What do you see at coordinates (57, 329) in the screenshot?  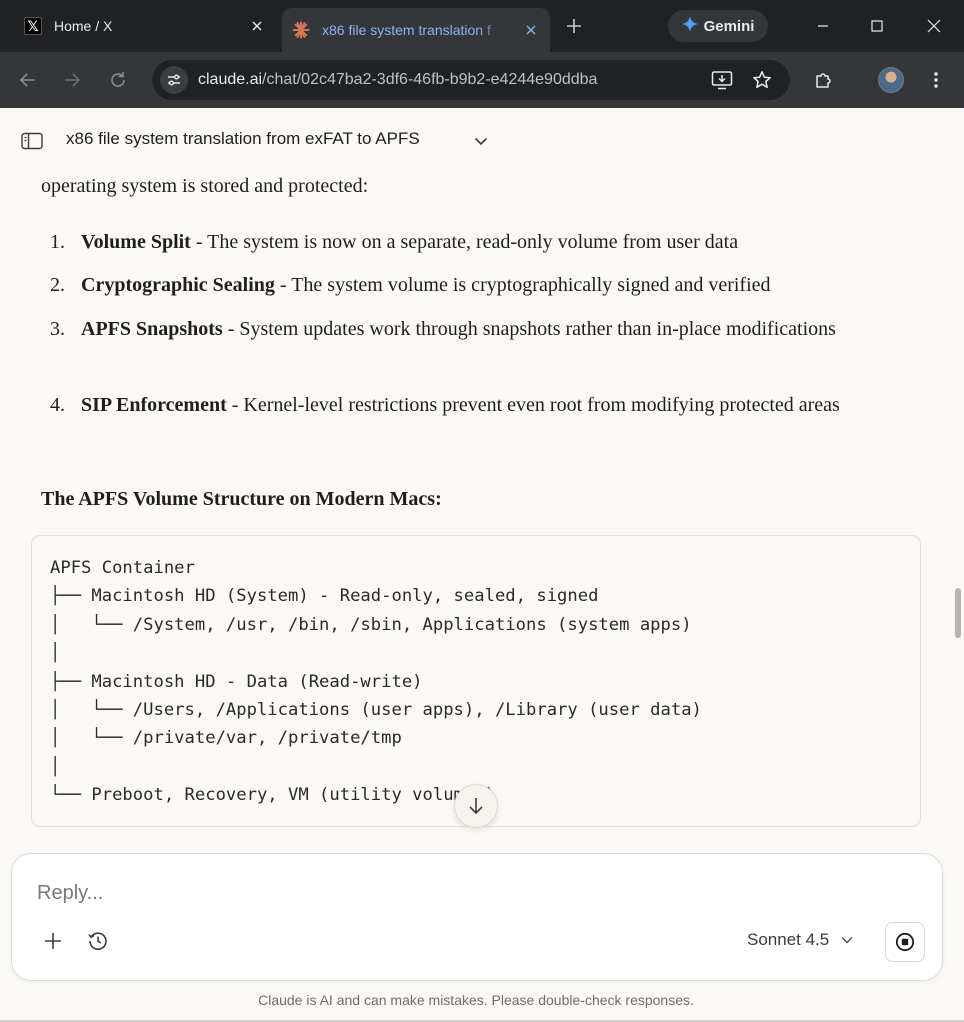 I see `list-number: 3.` at bounding box center [57, 329].